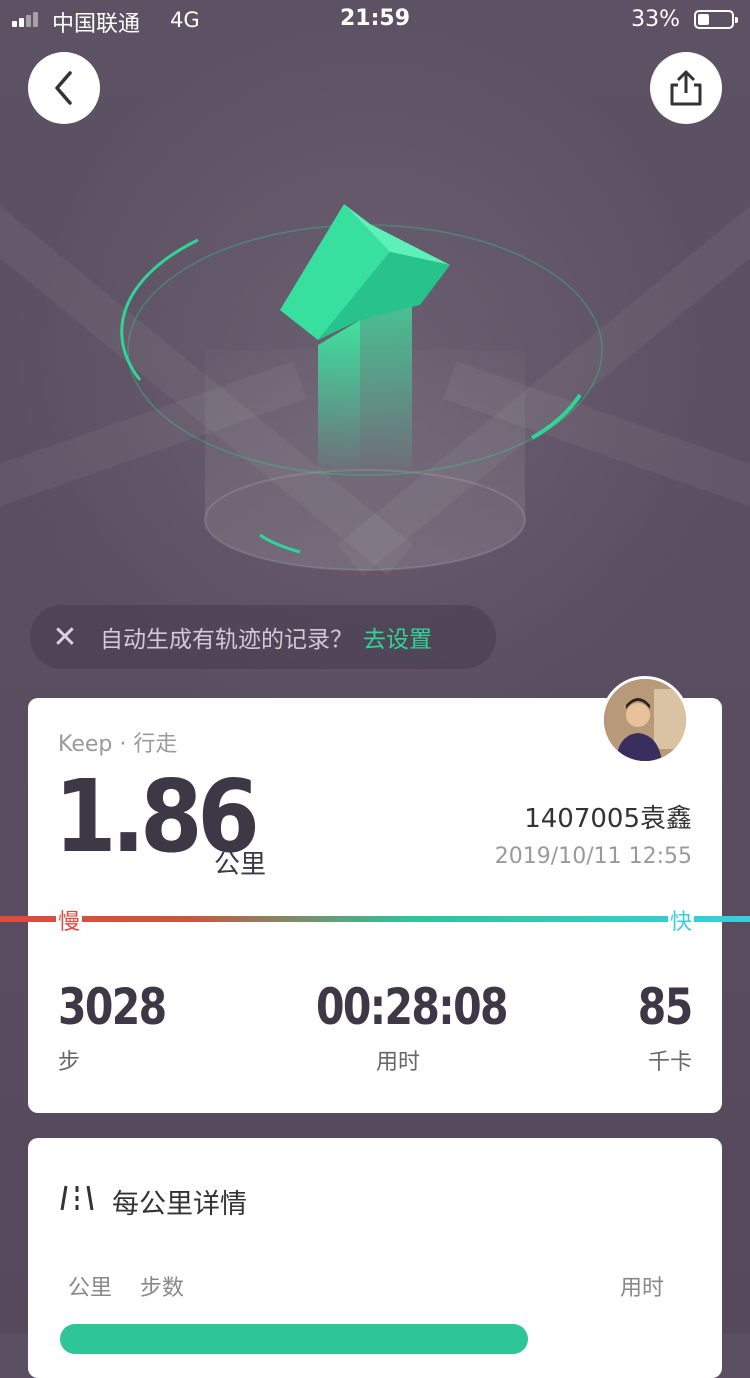  I want to click on calories-stat: 85 千卡, so click(659, 1027).